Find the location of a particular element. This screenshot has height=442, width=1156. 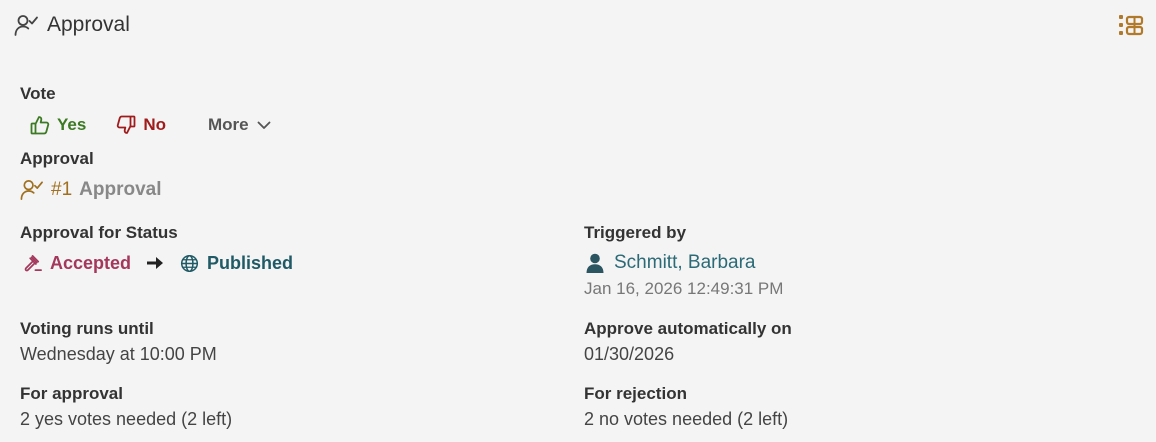

status-from-label: Accepted is located at coordinates (91, 262).